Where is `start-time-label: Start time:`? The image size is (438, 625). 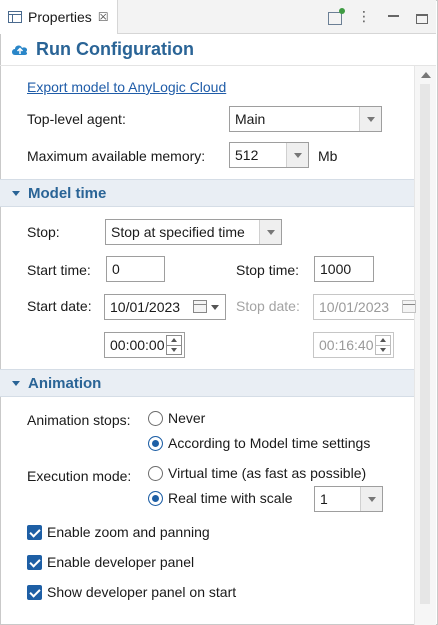 start-time-label: Start time: is located at coordinates (59, 270).